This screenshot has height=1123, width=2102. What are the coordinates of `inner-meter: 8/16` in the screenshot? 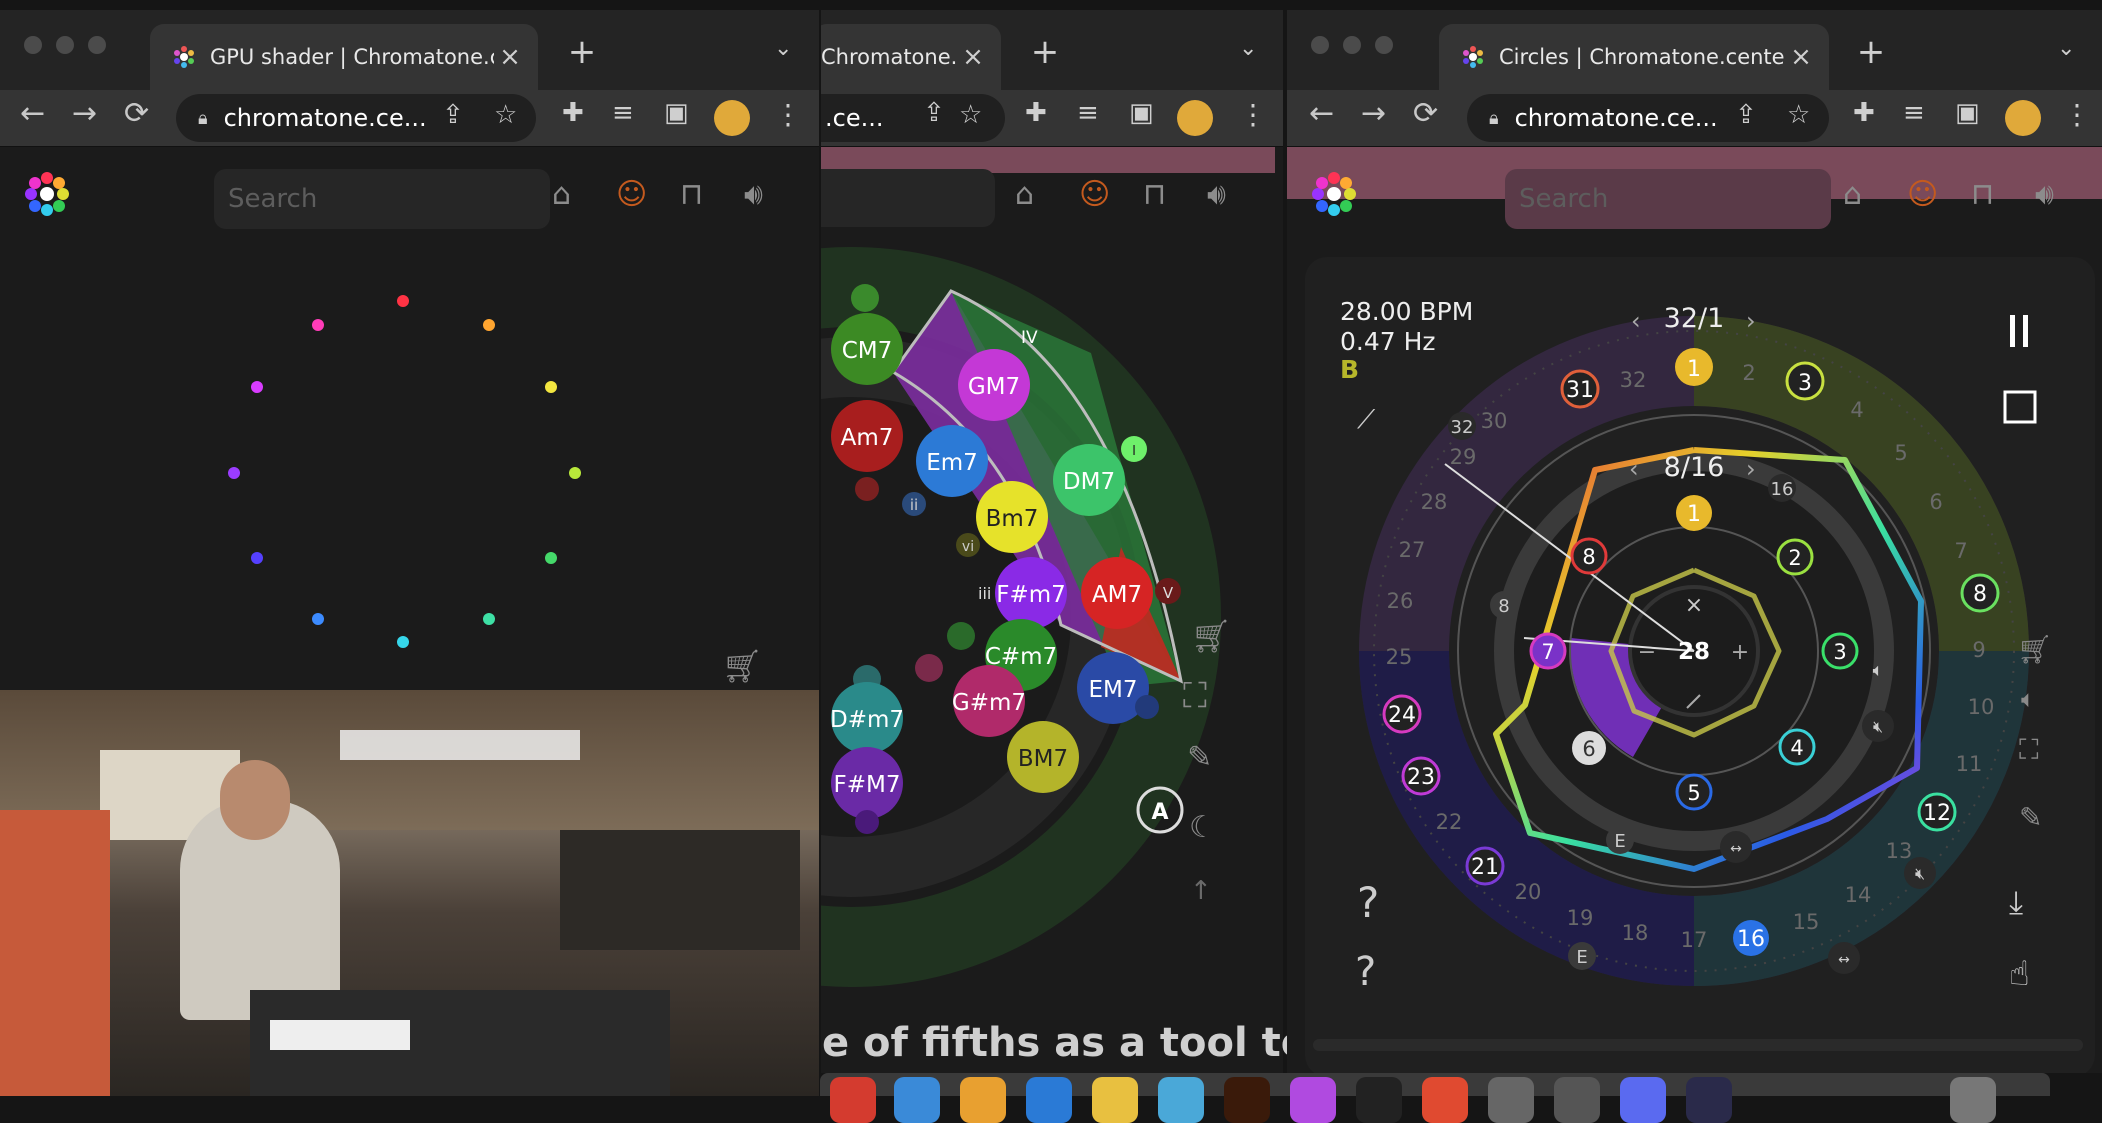 It's located at (1694, 467).